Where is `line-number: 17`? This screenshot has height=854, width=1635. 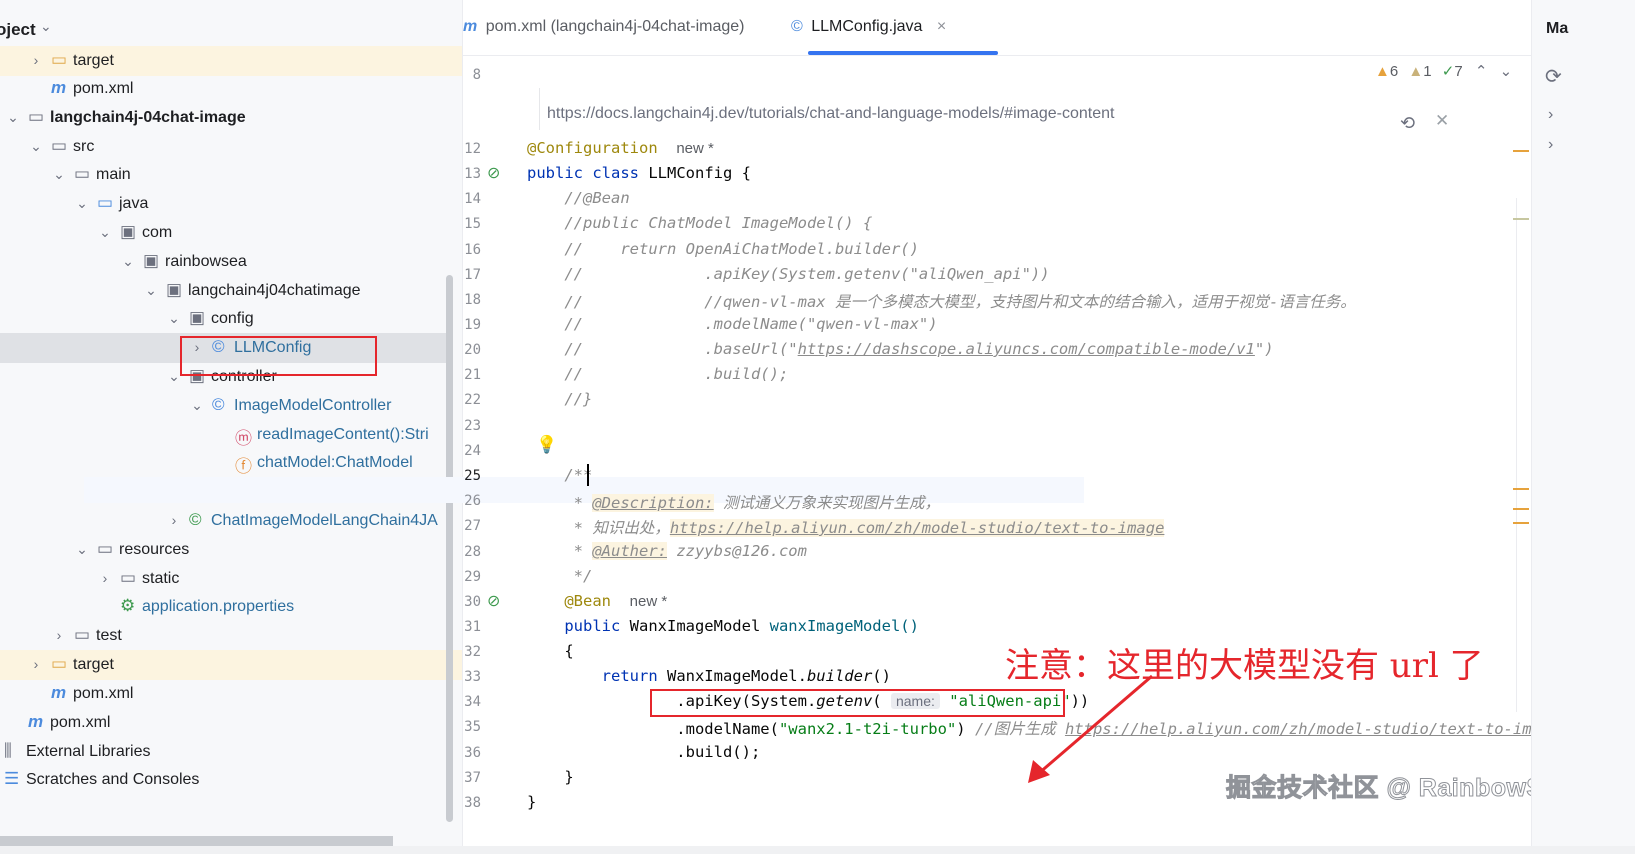
line-number: 17 is located at coordinates (472, 275).